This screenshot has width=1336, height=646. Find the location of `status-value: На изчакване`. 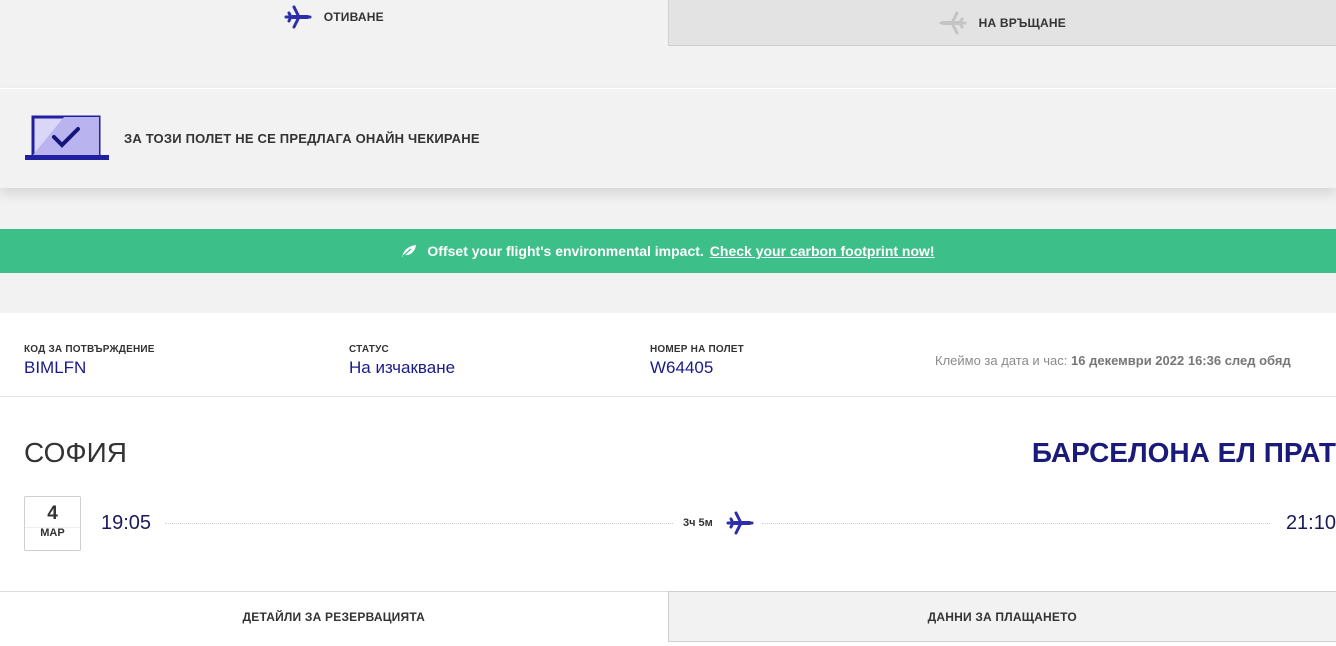

status-value: На изчакване is located at coordinates (402, 367).